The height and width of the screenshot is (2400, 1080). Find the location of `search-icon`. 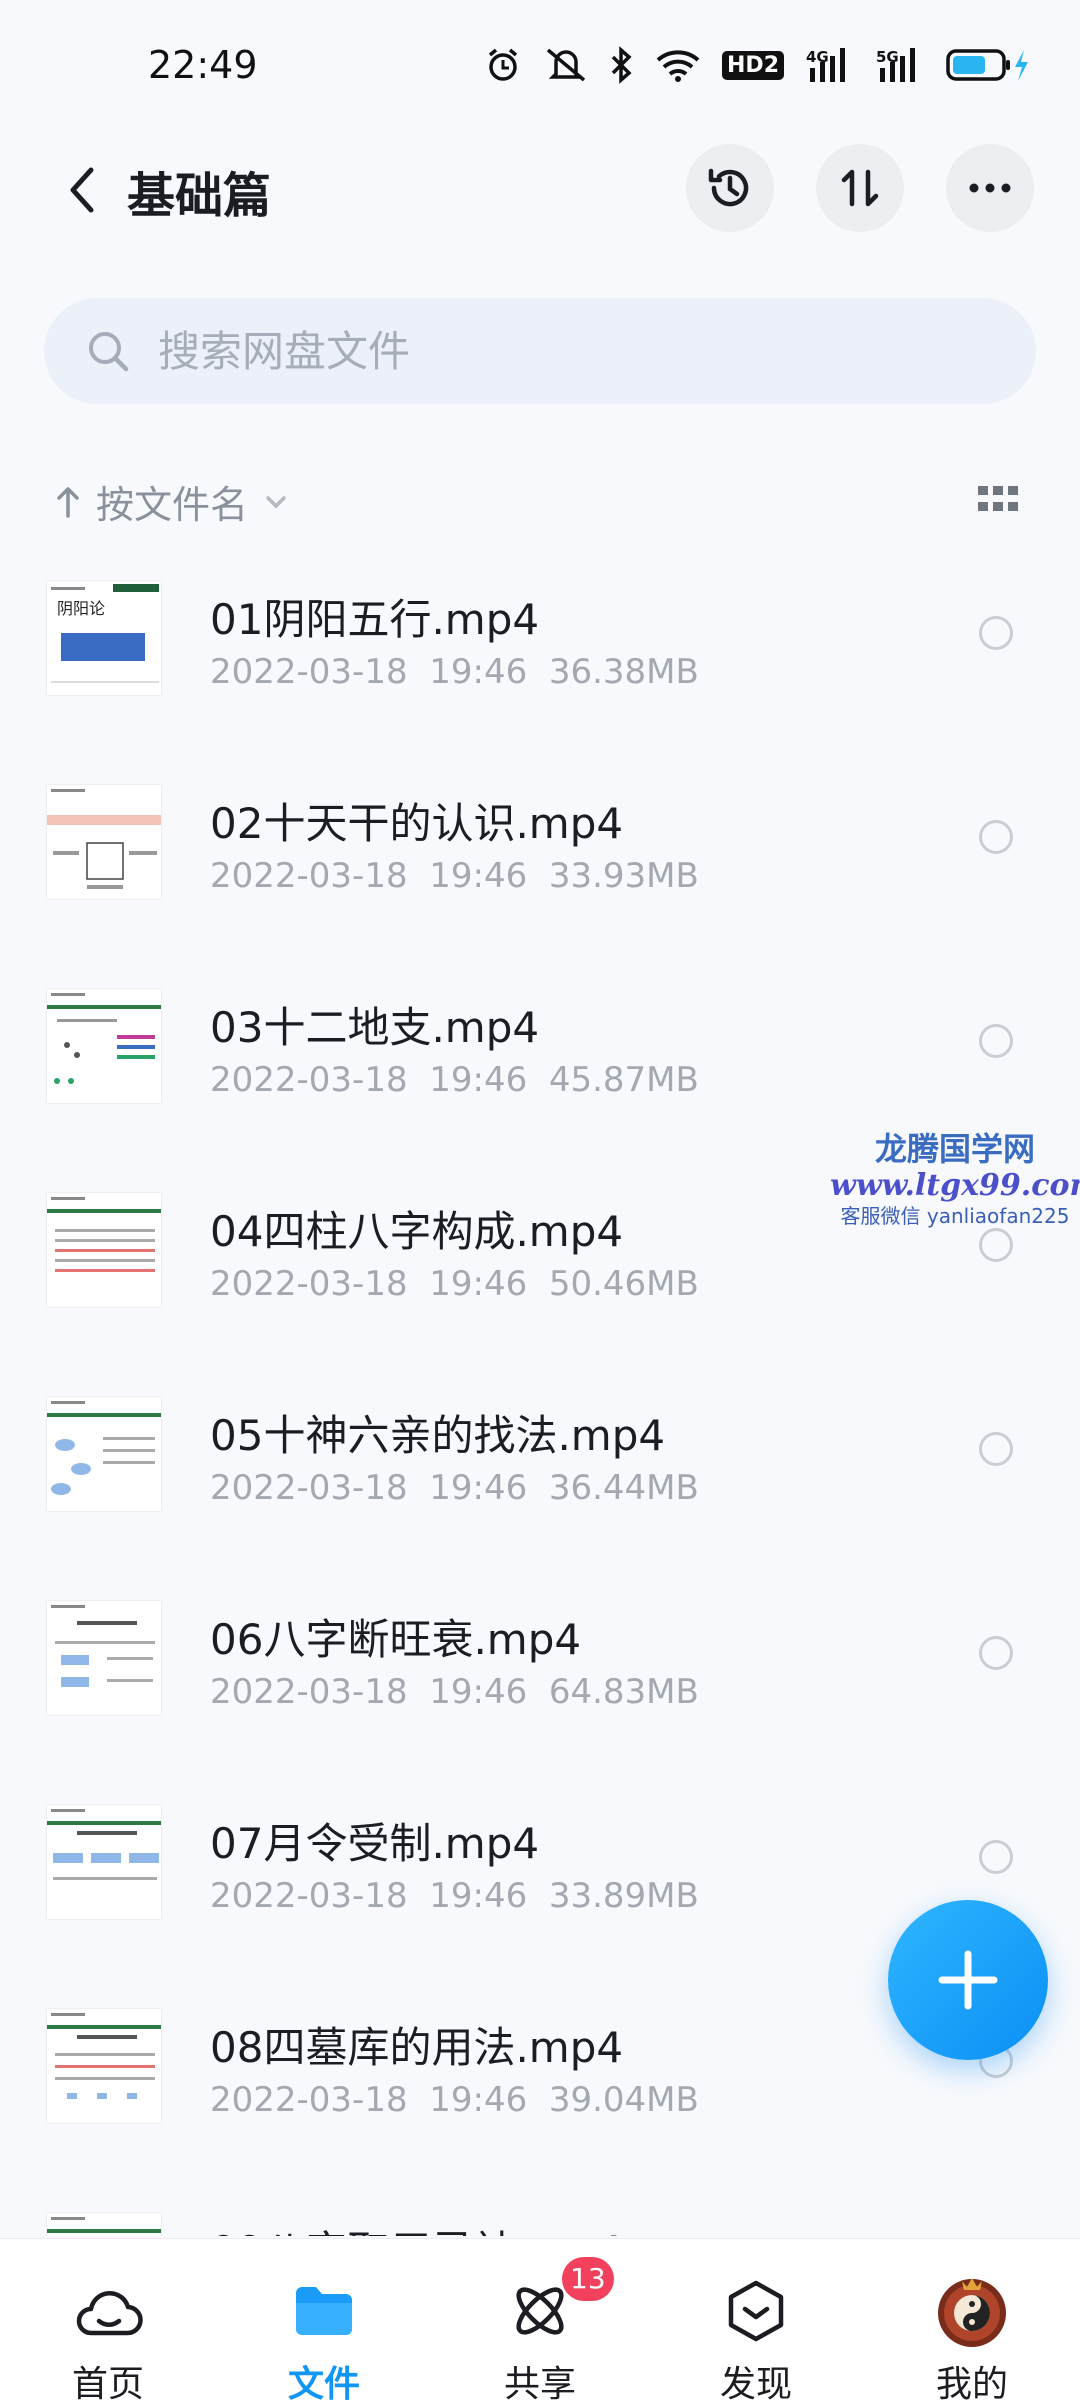

search-icon is located at coordinates (109, 352).